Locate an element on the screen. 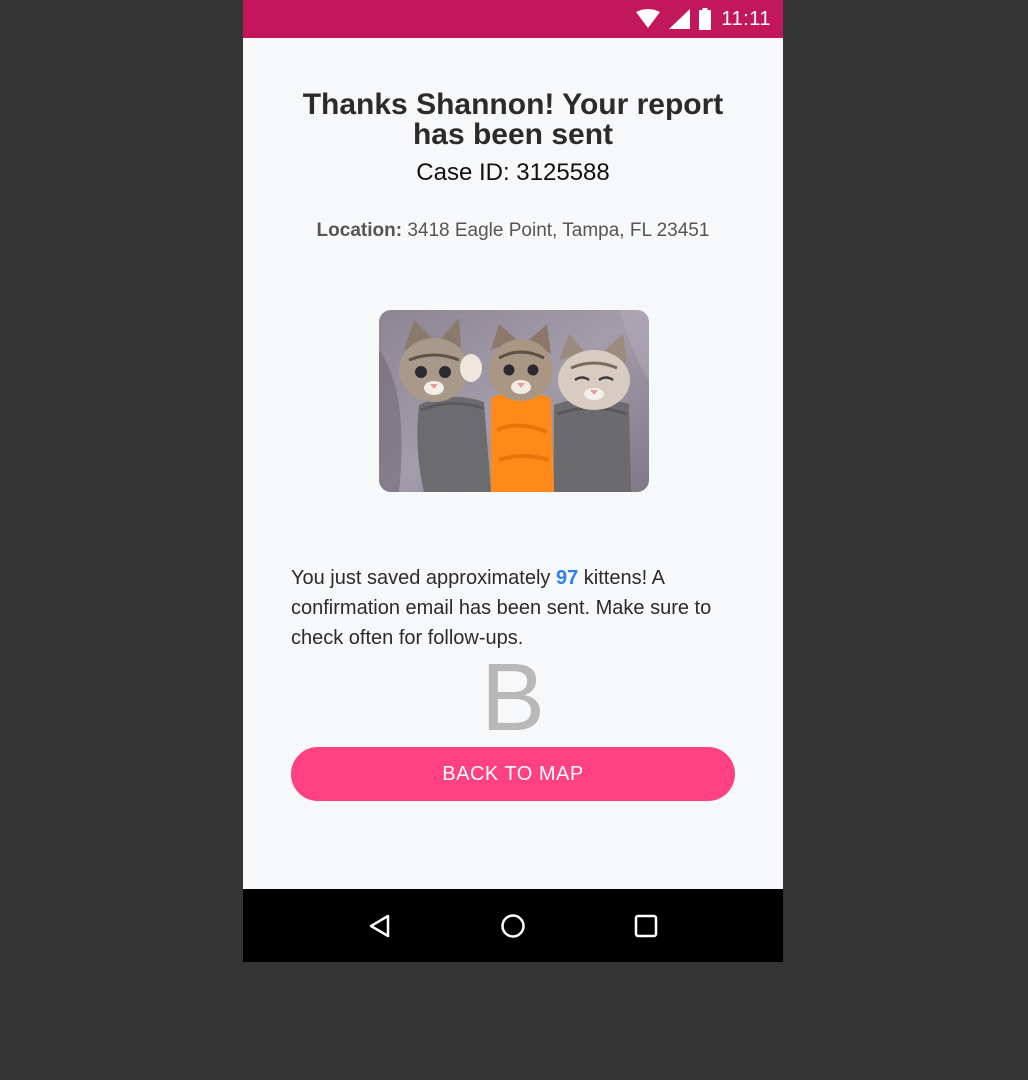 The width and height of the screenshot is (1028, 1080). home-icon is located at coordinates (513, 926).